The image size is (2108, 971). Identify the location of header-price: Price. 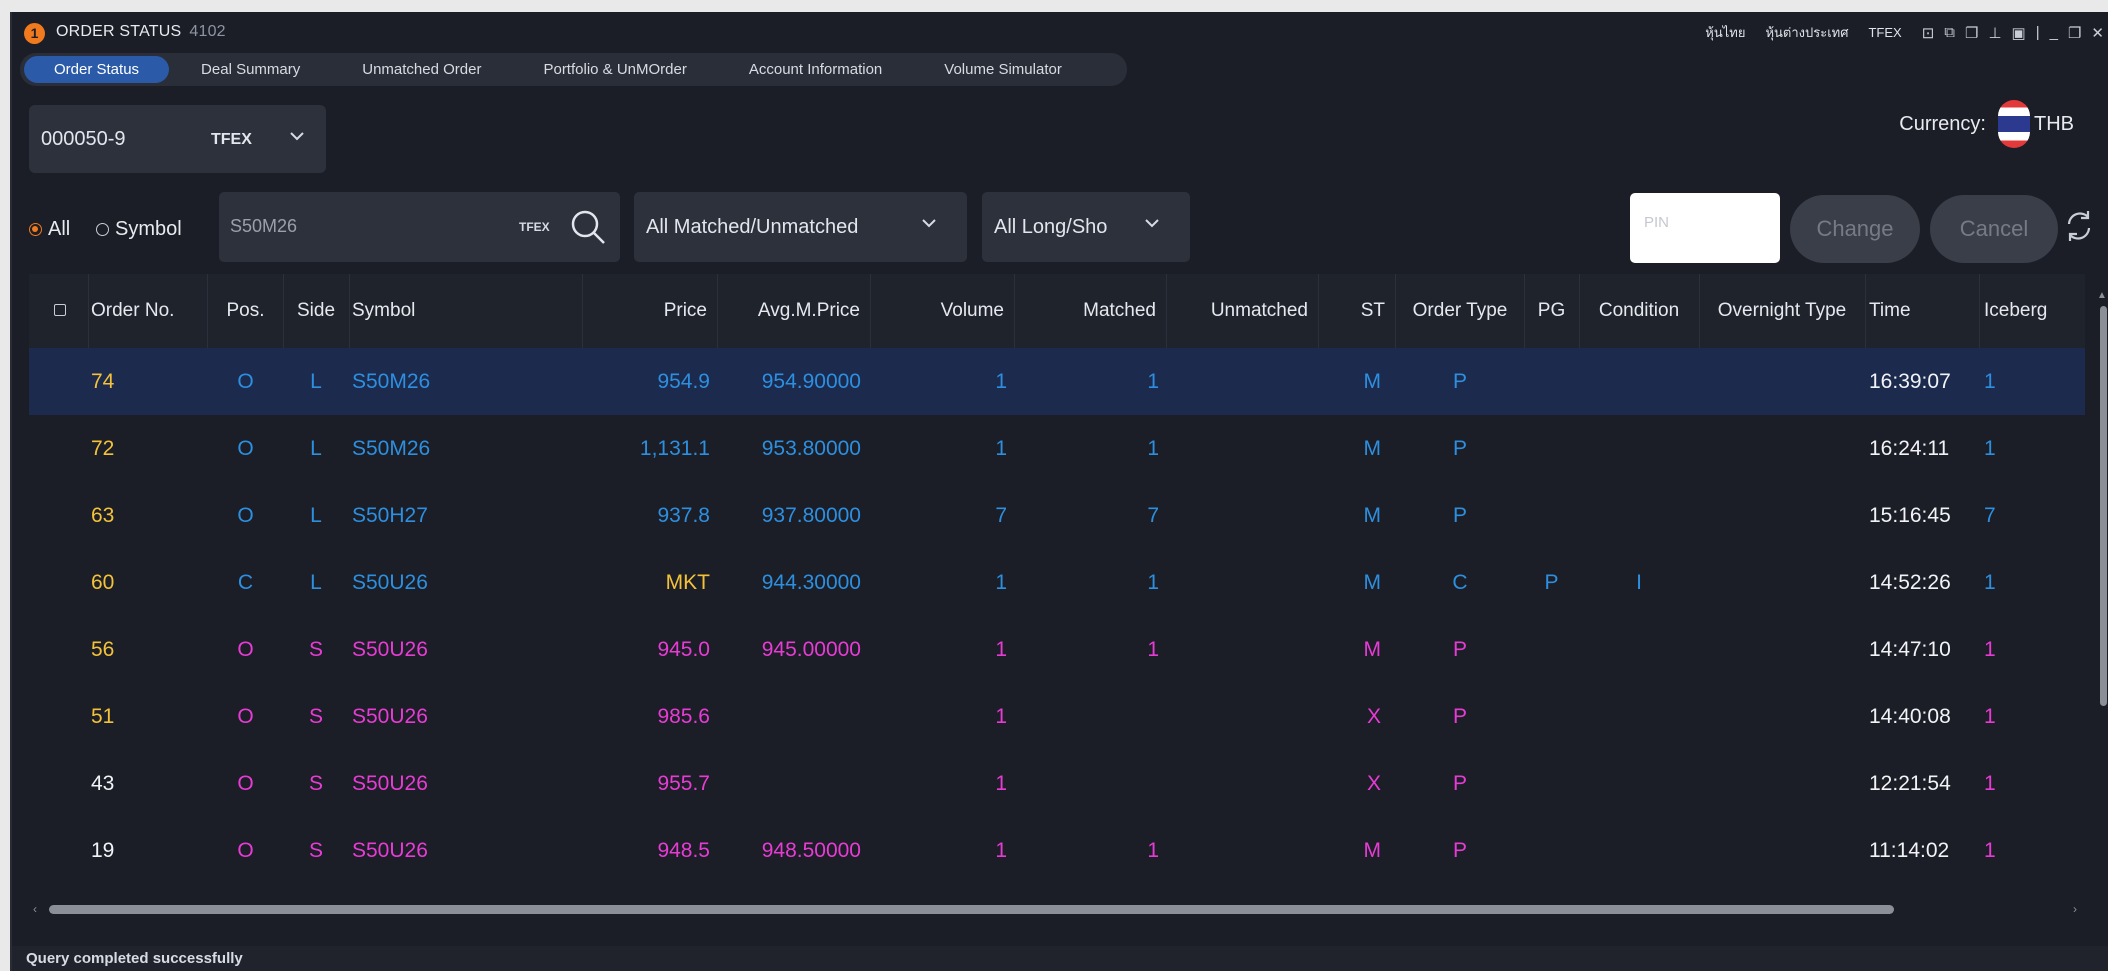
(650, 311).